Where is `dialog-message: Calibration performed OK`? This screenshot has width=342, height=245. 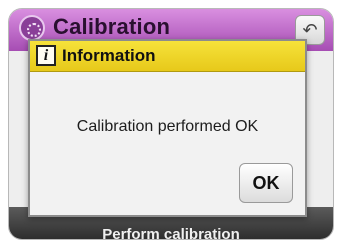
dialog-message: Calibration performed OK is located at coordinates (167, 126).